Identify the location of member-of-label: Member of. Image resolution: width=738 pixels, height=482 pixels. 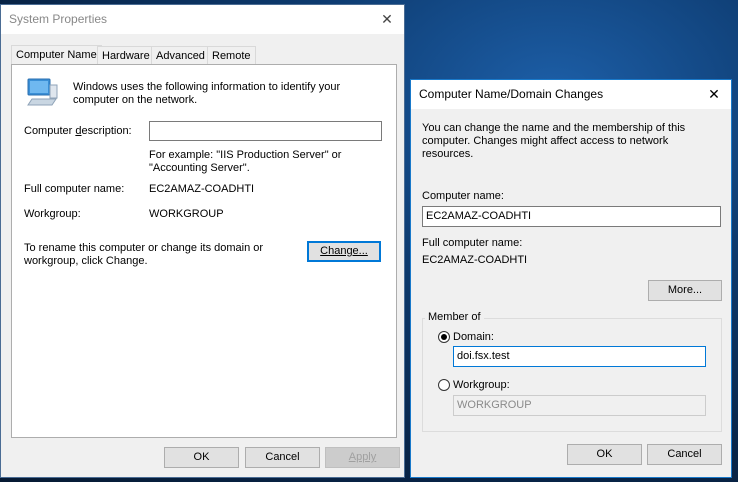
(454, 317).